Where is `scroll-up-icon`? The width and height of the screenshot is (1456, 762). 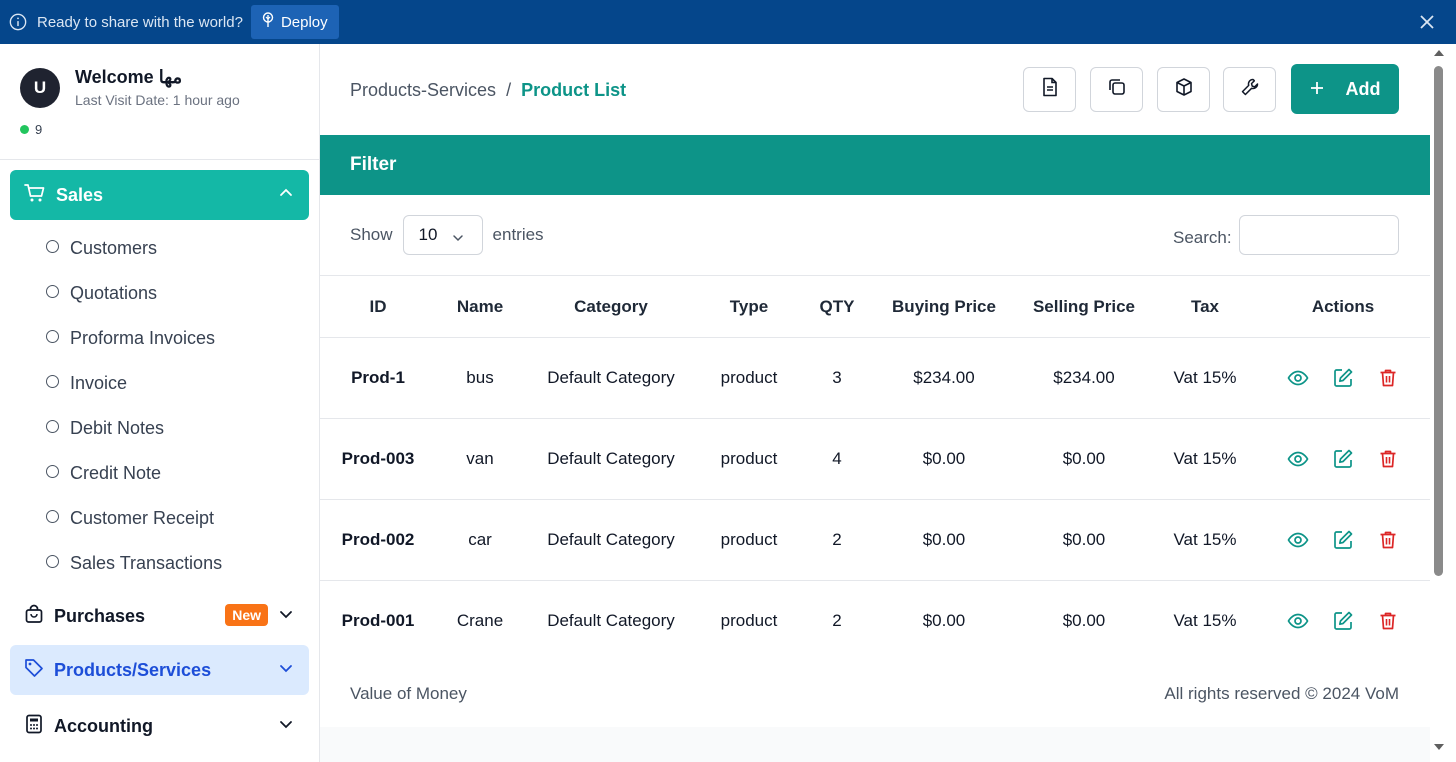
scroll-up-icon is located at coordinates (1439, 53).